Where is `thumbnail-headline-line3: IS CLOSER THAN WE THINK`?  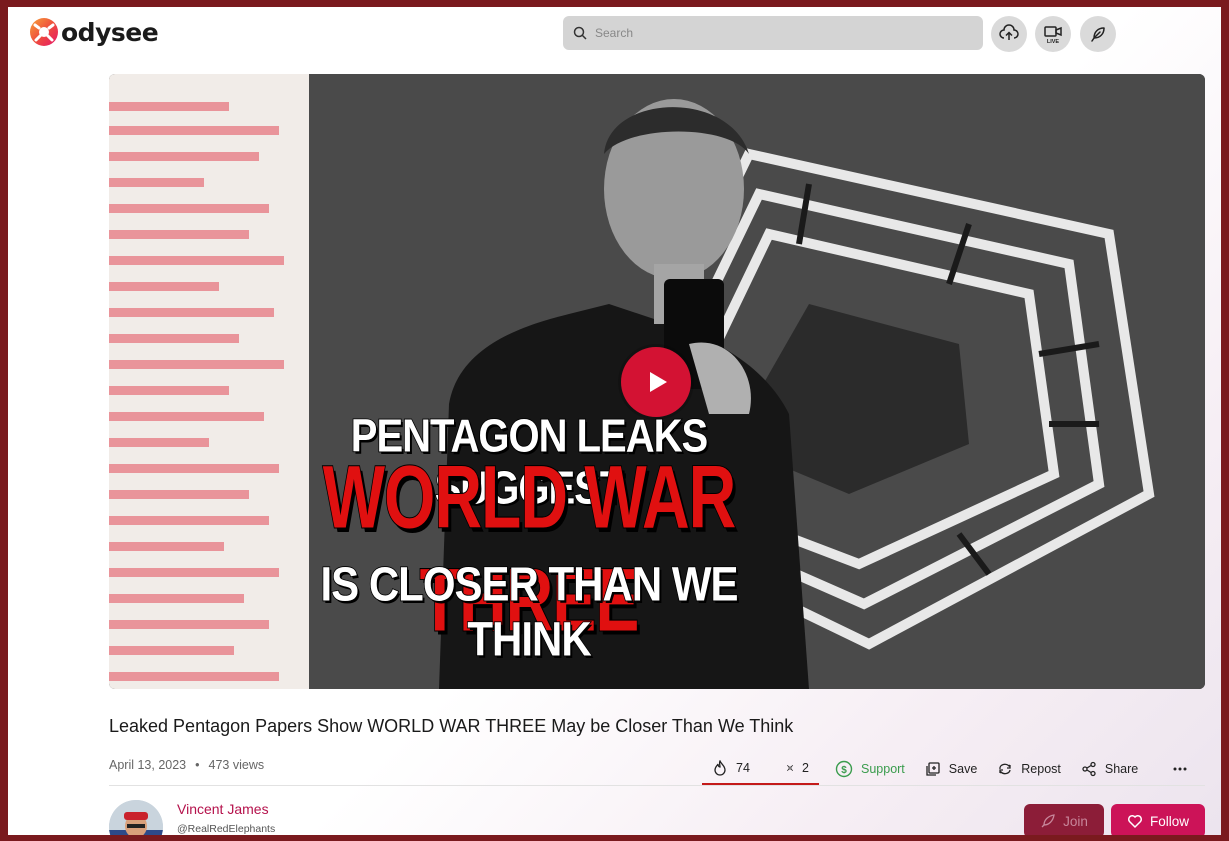
thumbnail-headline-line3: IS CLOSER THAN WE THINK is located at coordinates (530, 611).